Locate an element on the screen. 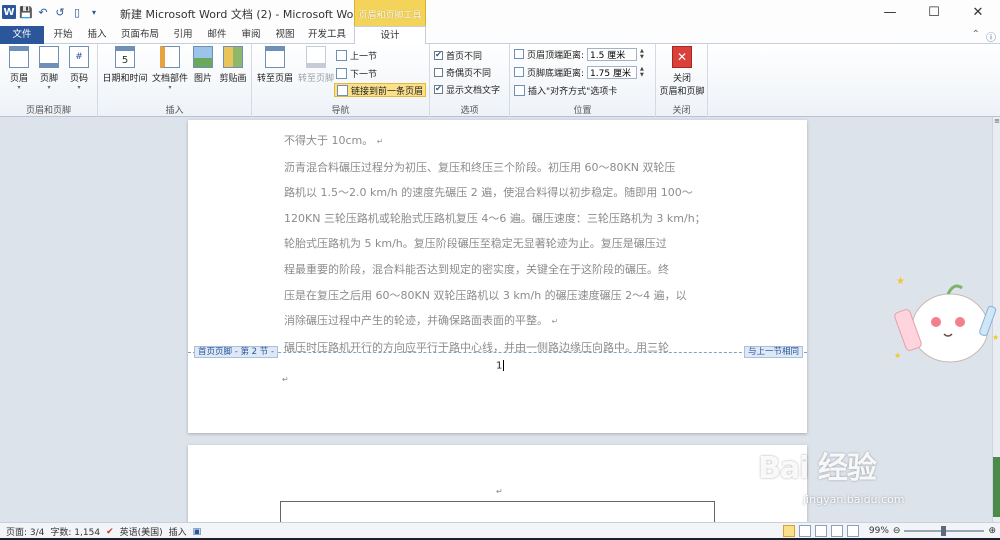 The height and width of the screenshot is (540, 1000). calendar-icon: 5 is located at coordinates (125, 57).